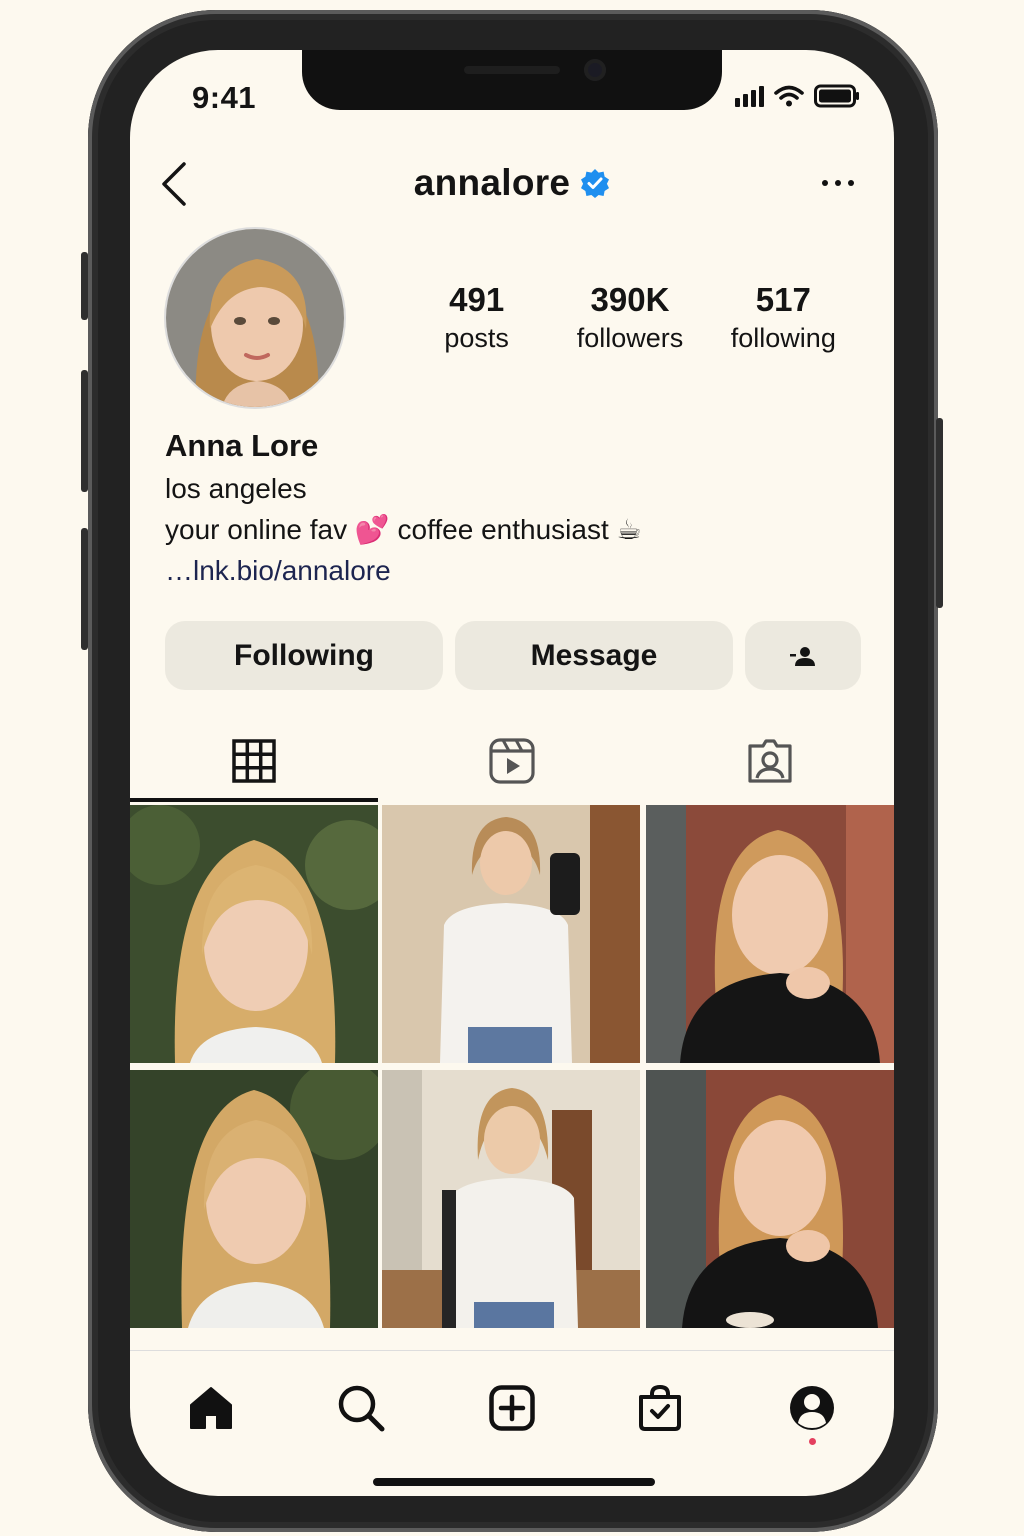  I want to click on avatar, so click(255, 318).